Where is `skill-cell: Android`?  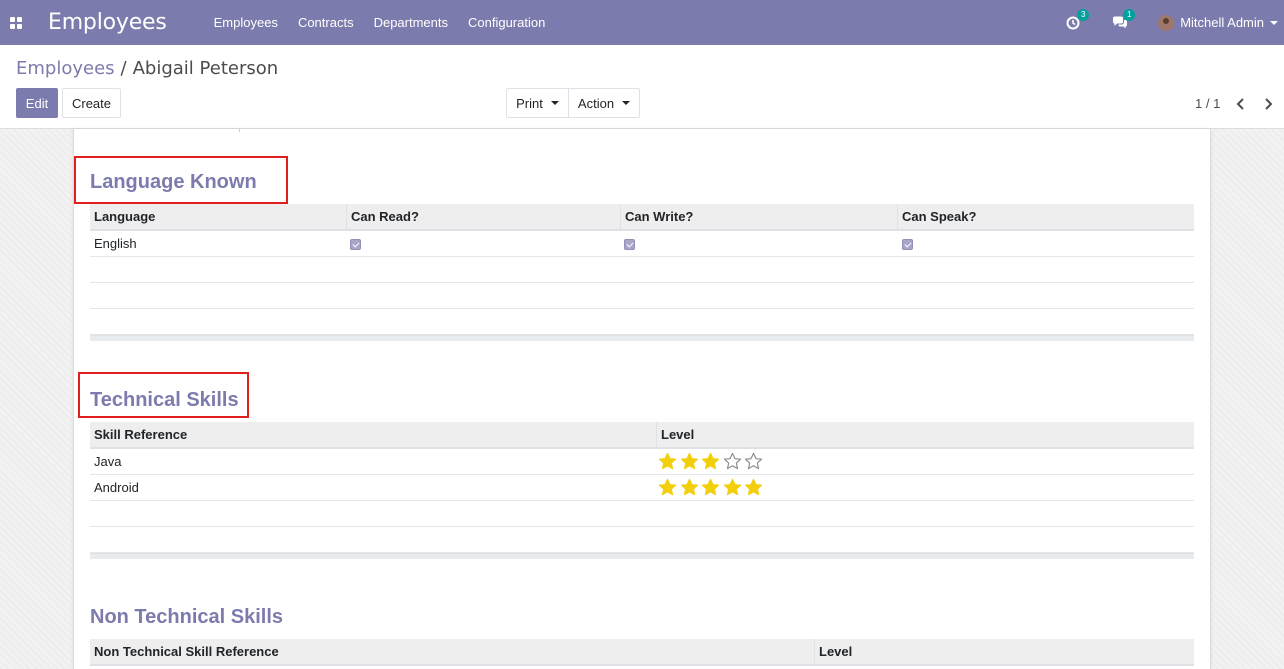
skill-cell: Android is located at coordinates (116, 487).